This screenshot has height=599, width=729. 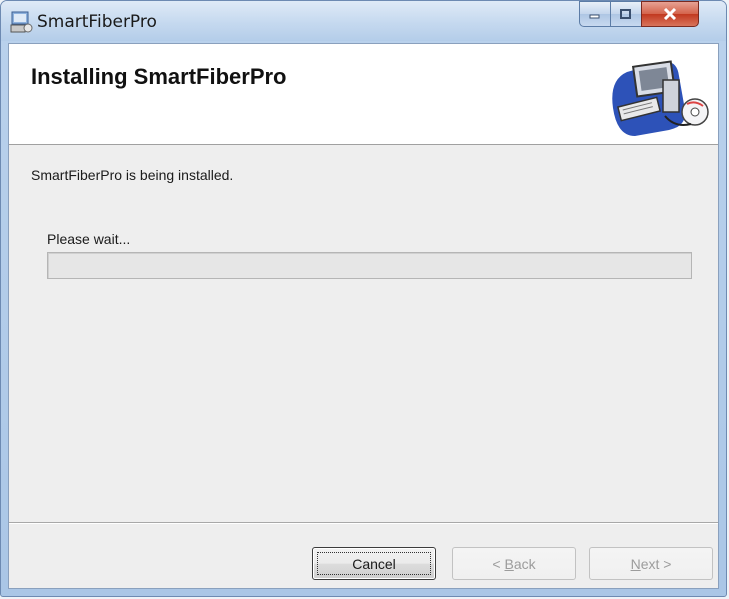 I want to click on close-button, so click(x=670, y=14).